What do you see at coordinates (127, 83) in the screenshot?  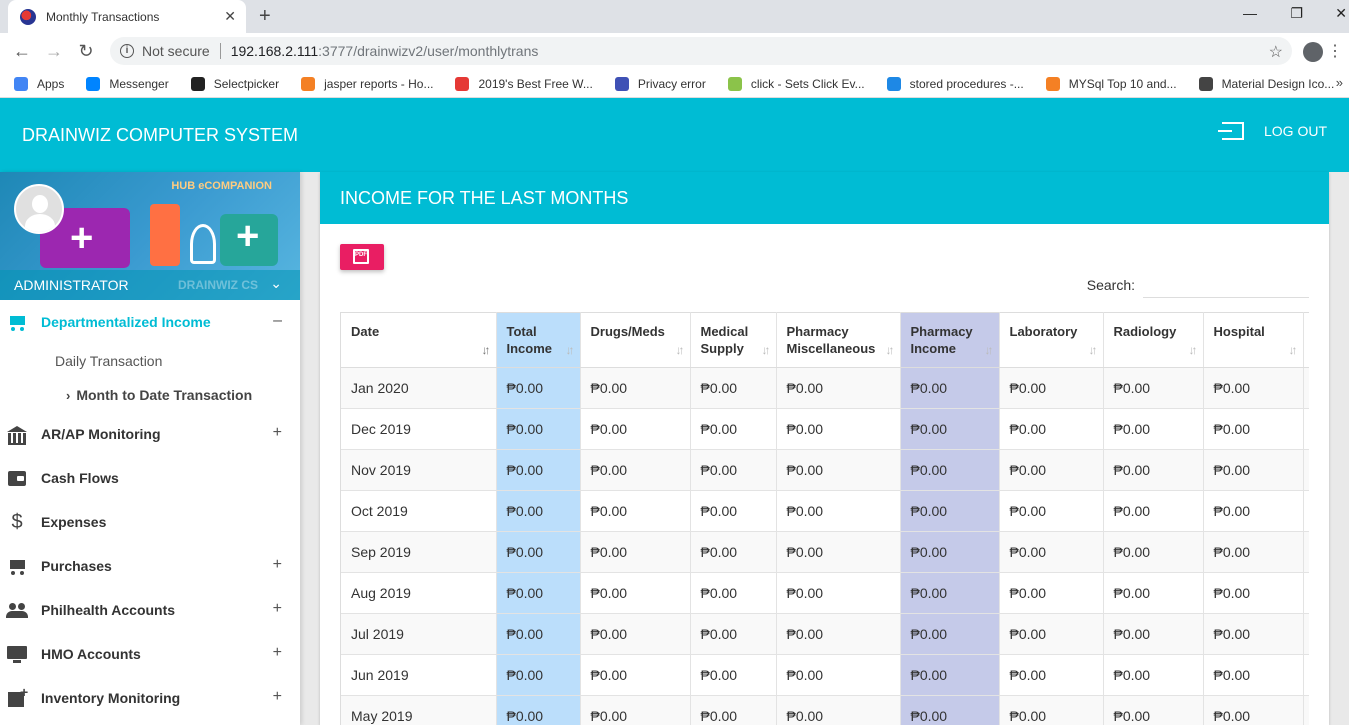 I see `bookmark-item: Messenger` at bounding box center [127, 83].